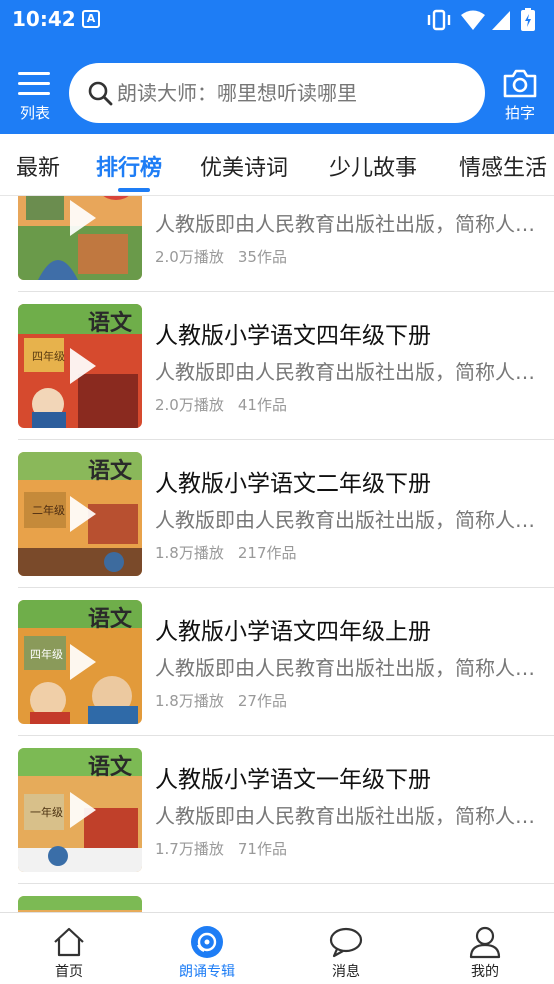 Image resolution: width=554 pixels, height=984 pixels. I want to click on search-bar, so click(277, 93).